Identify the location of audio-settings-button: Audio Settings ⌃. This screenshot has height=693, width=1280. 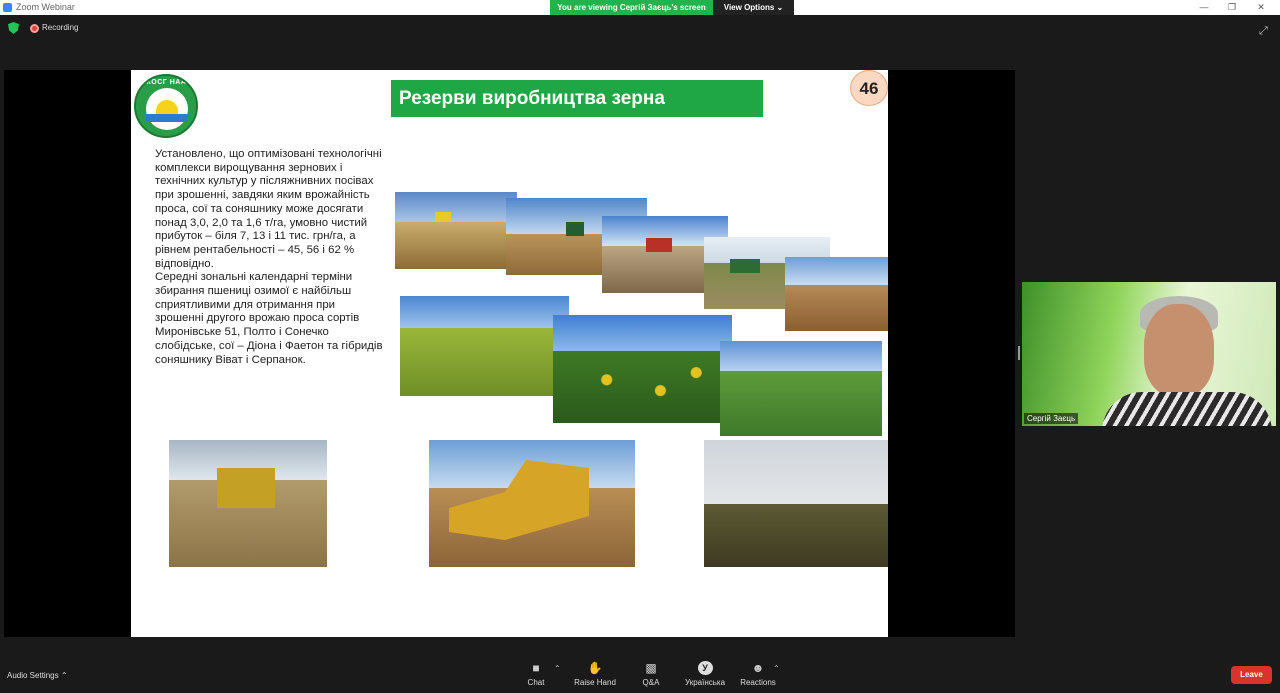
(37, 675).